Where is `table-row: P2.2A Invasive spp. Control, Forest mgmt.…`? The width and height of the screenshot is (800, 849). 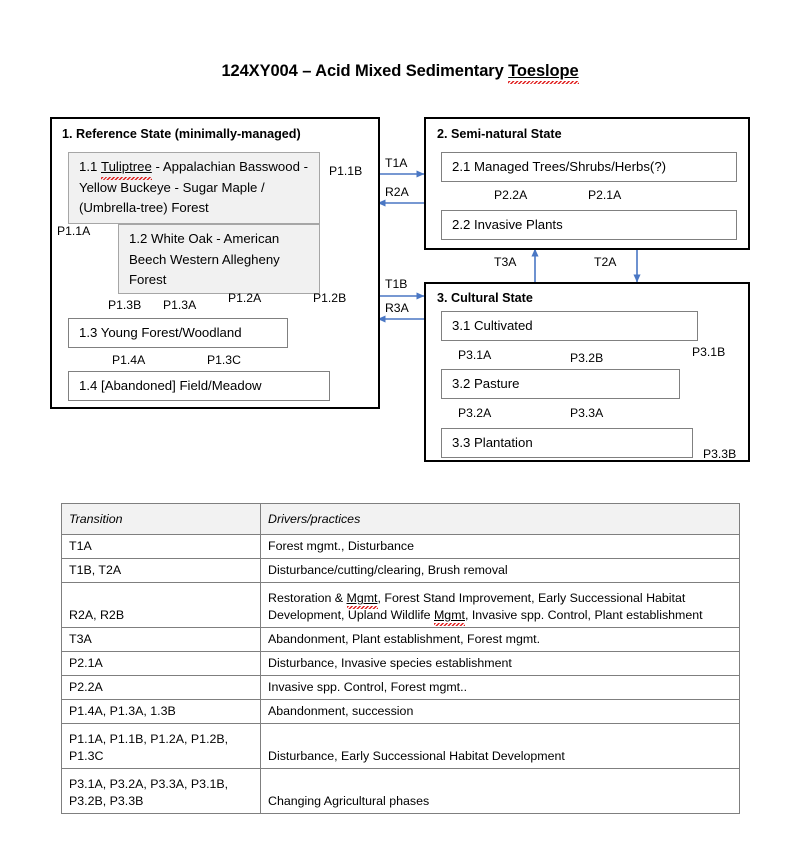
table-row: P2.2A Invasive spp. Control, Forest mgmt.… is located at coordinates (400, 687).